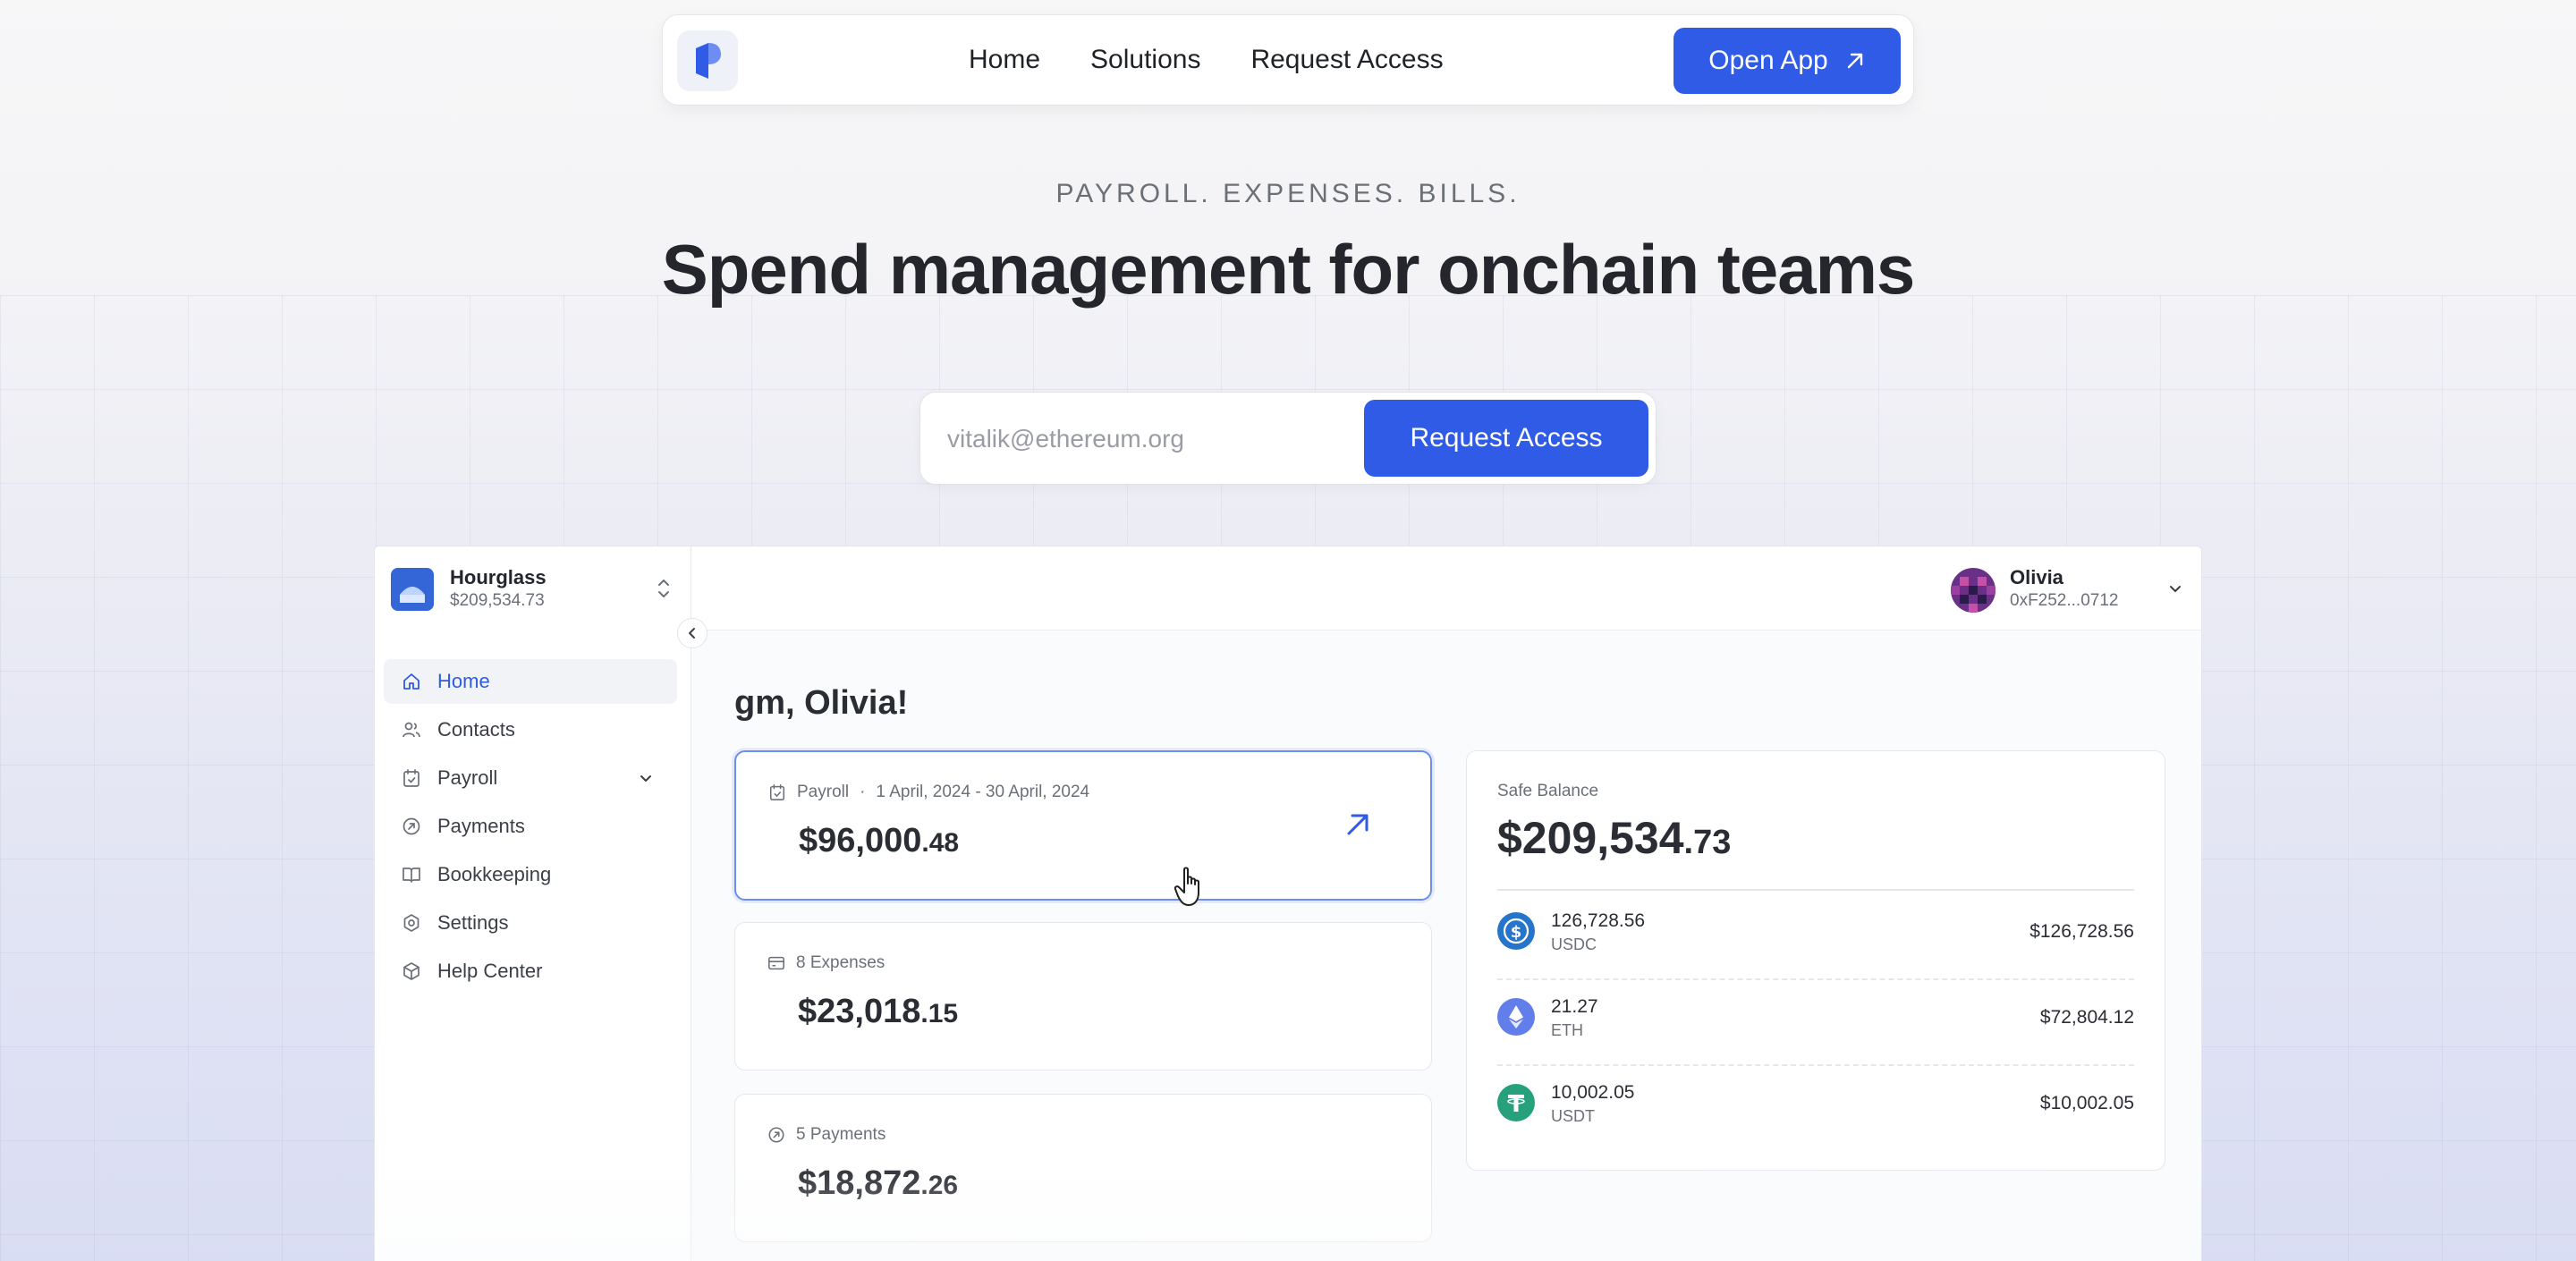 This screenshot has width=2576, height=1261. I want to click on expenses-amount: $23,018.15, so click(878, 1012).